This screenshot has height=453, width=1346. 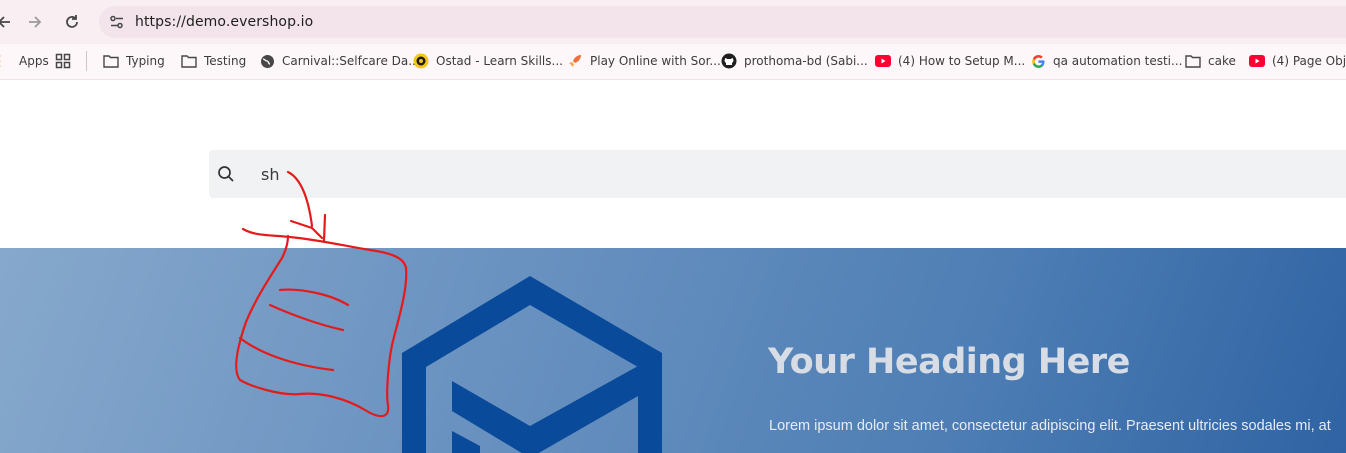 I want to click on bookmark-testing: Testing, so click(x=213, y=61).